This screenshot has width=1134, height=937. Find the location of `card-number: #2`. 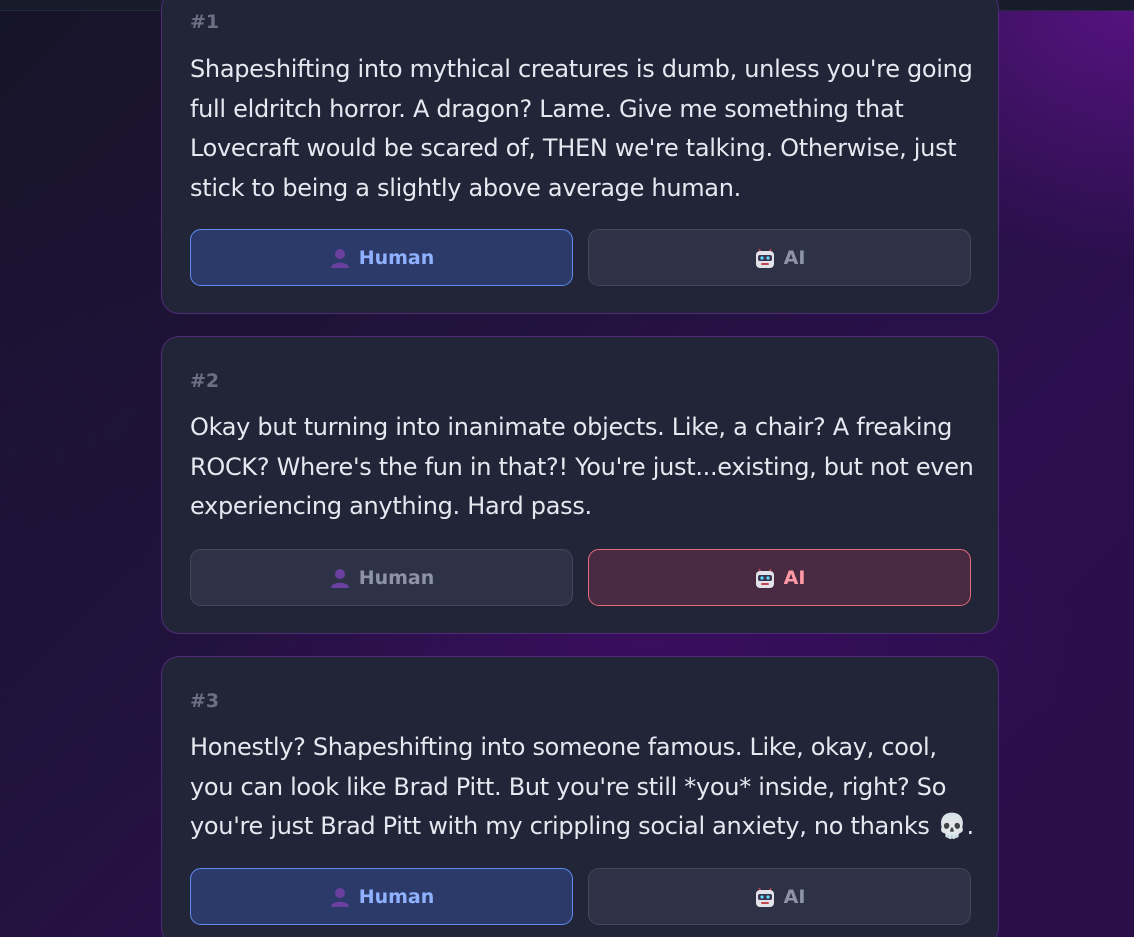

card-number: #2 is located at coordinates (205, 381).